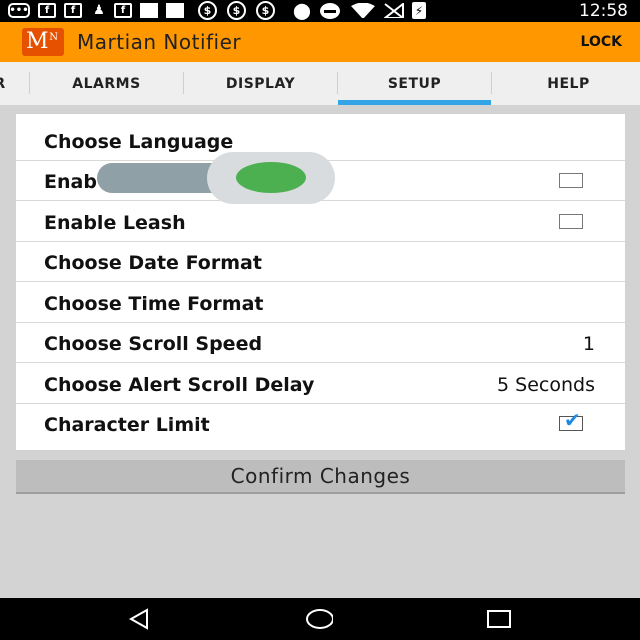 The width and height of the screenshot is (640, 640). I want to click on message-icon: •••, so click(19, 10).